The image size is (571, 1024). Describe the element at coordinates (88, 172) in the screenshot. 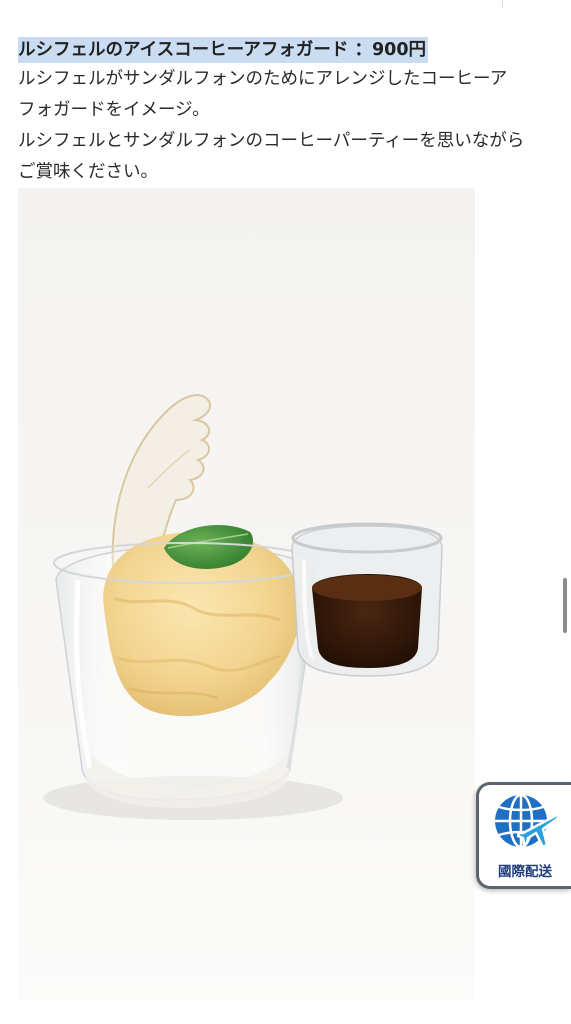

I see `menu-item-description-line-4: ご賞味ください。` at that location.